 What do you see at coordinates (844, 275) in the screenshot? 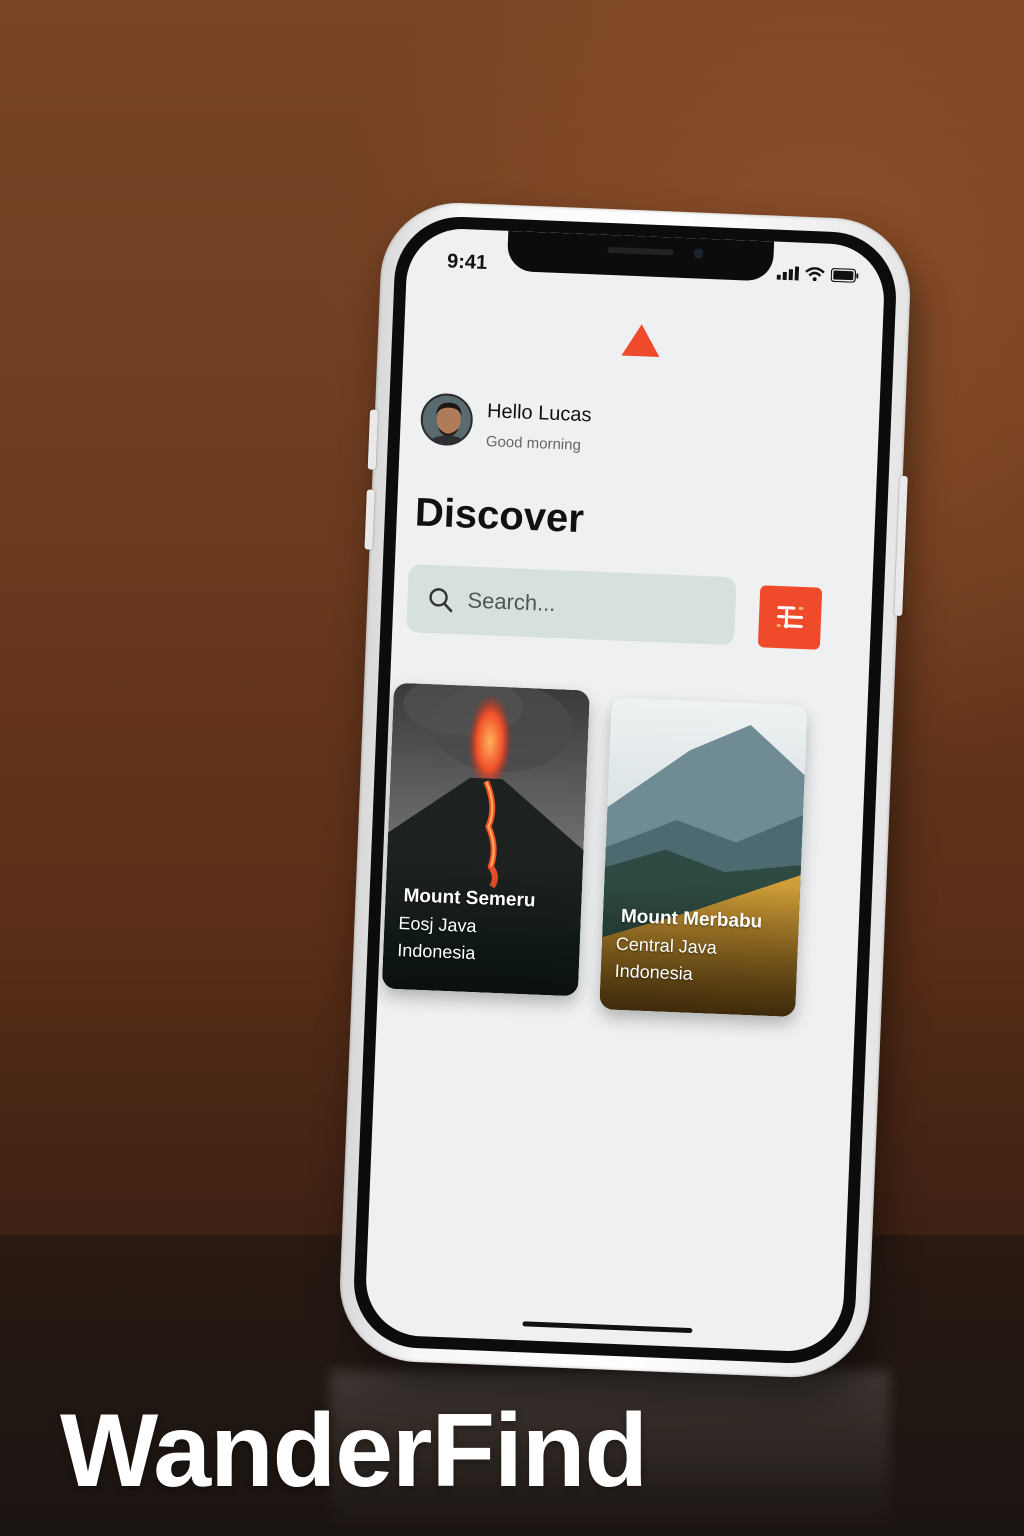
I see `battery-icon` at bounding box center [844, 275].